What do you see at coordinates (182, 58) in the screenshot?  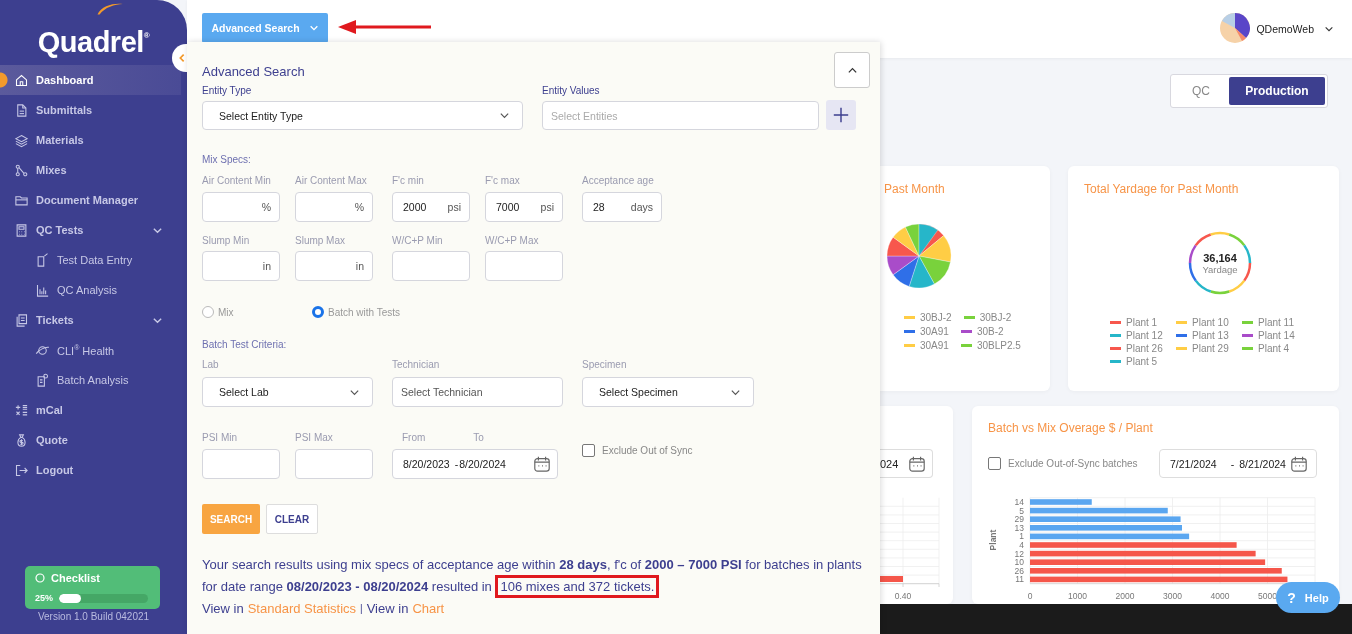 I see `chevron-left-icon` at bounding box center [182, 58].